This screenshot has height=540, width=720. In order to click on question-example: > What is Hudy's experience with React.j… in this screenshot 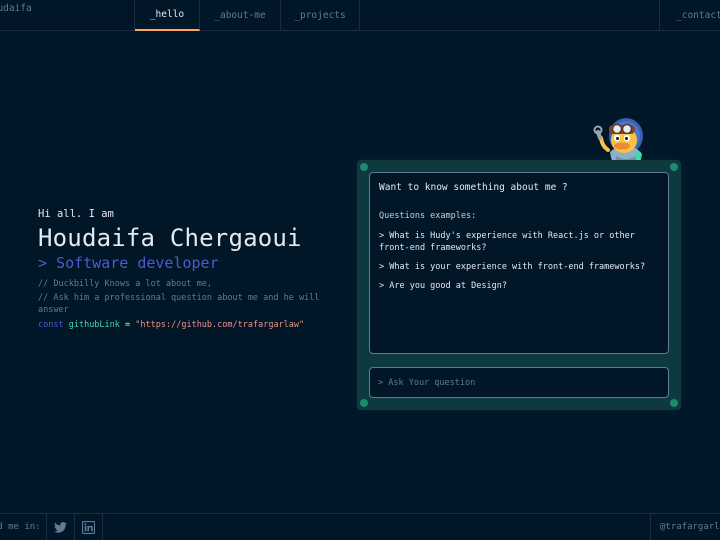, I will do `click(519, 242)`.